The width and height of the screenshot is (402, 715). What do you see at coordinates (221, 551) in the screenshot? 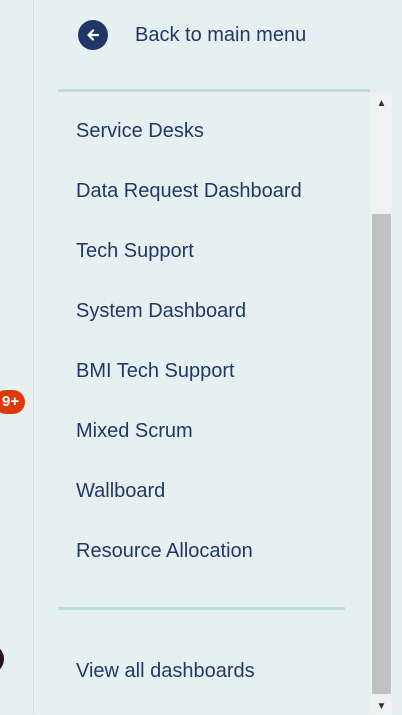
I see `menu-item-resource-allocation: Resource Allocation` at bounding box center [221, 551].